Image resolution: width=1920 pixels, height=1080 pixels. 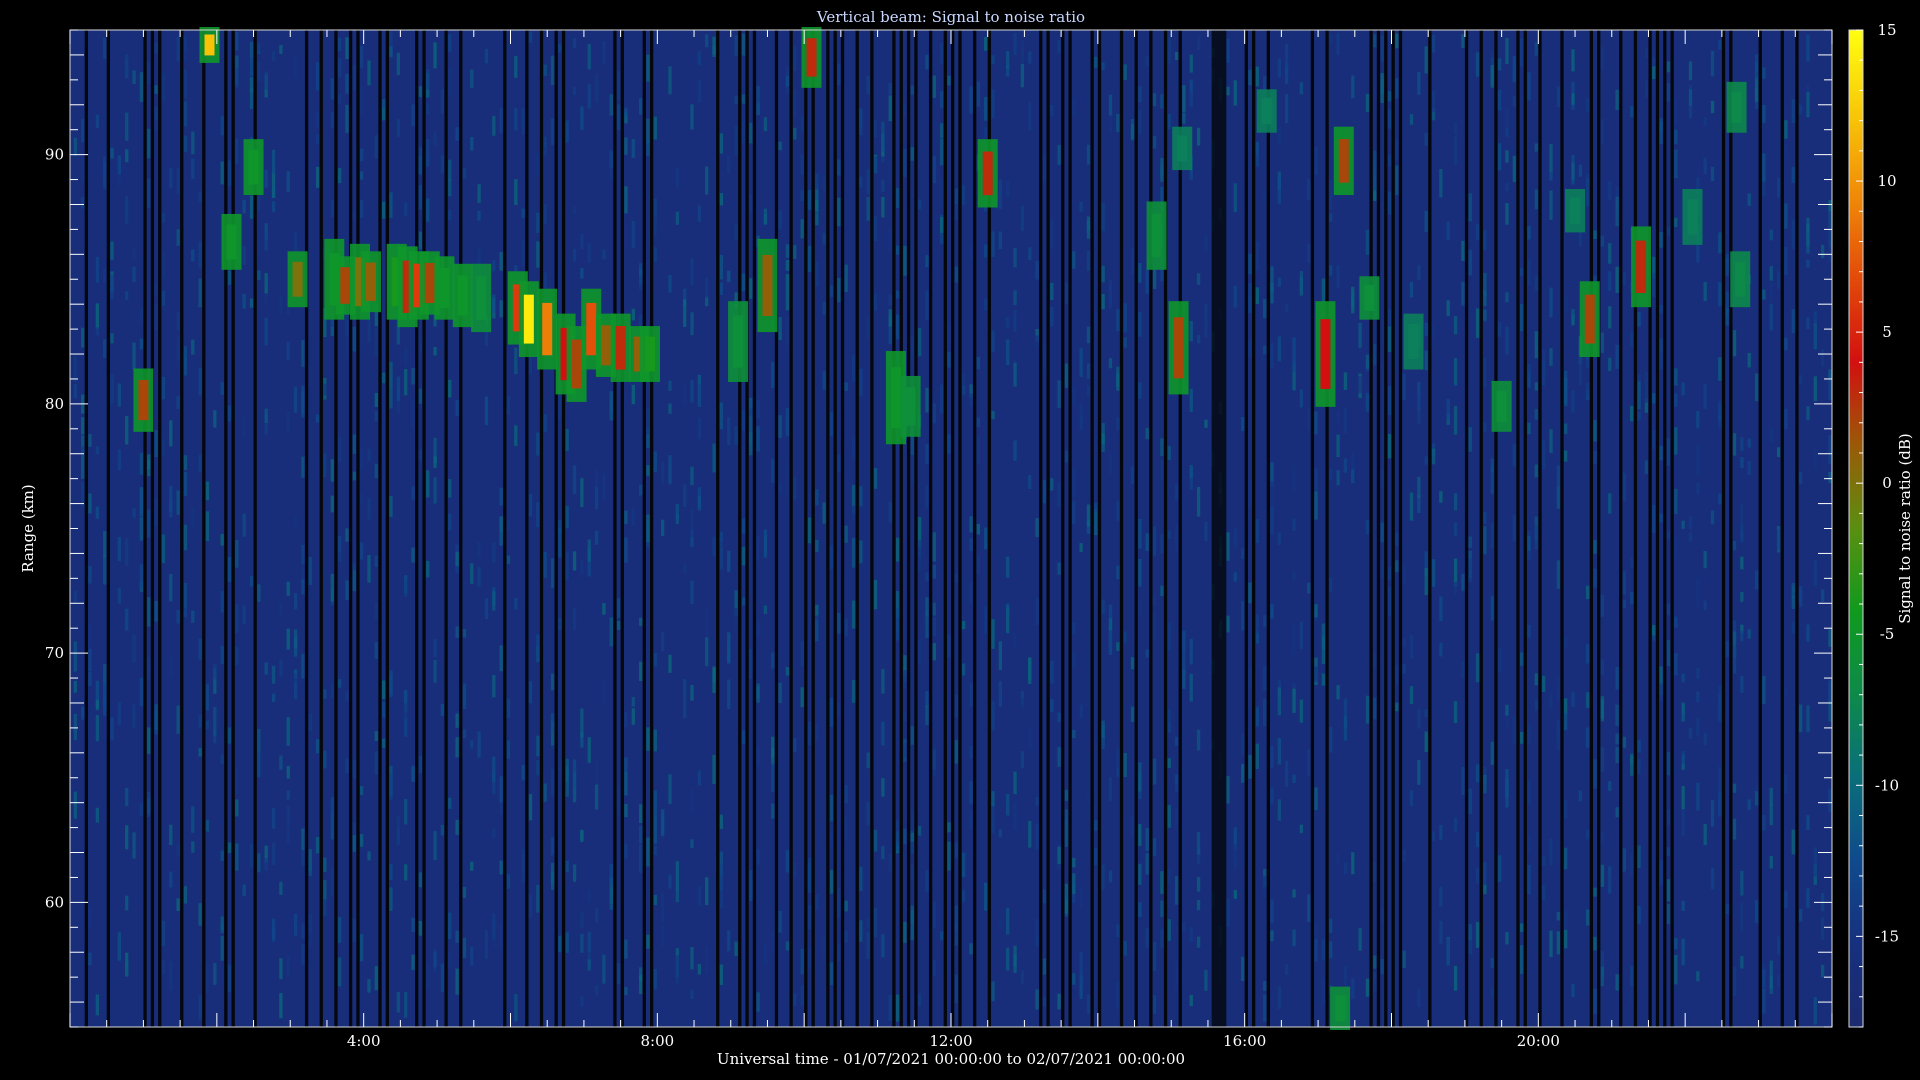 What do you see at coordinates (1887, 785) in the screenshot?
I see `colorbar-tick-label: -10` at bounding box center [1887, 785].